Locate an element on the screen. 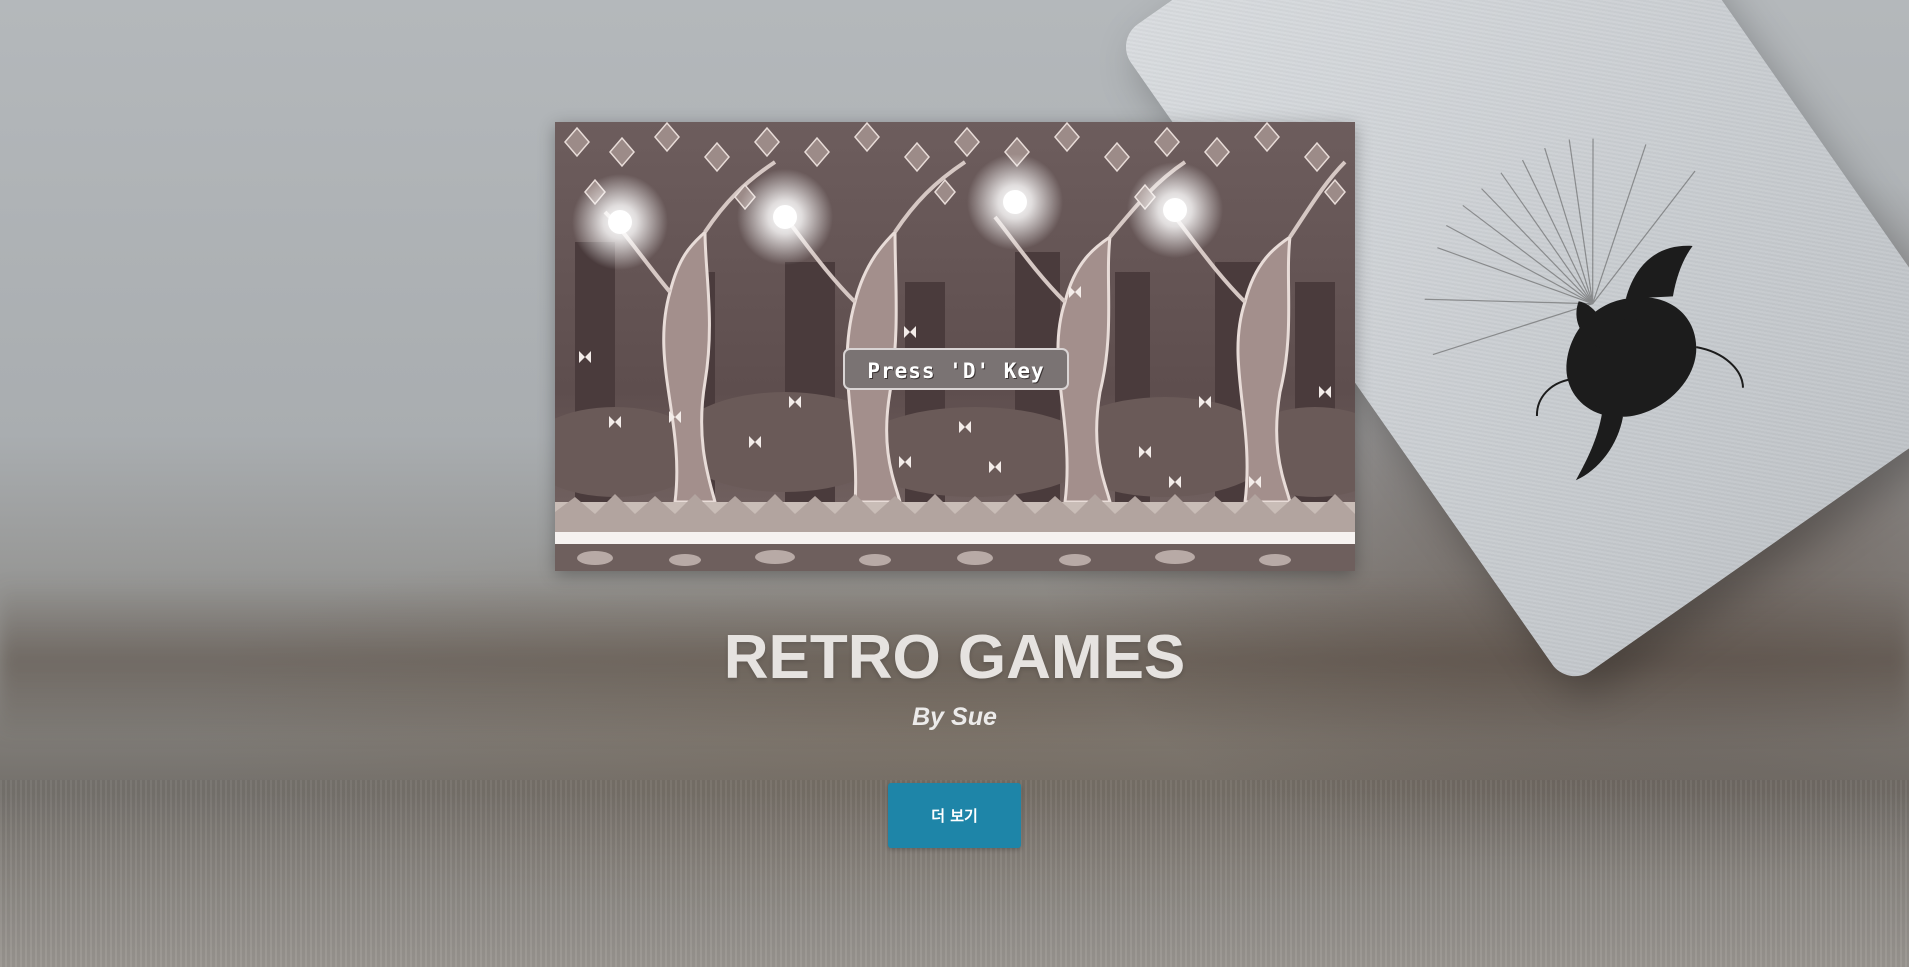  more-button: 더 보기 is located at coordinates (954, 815).